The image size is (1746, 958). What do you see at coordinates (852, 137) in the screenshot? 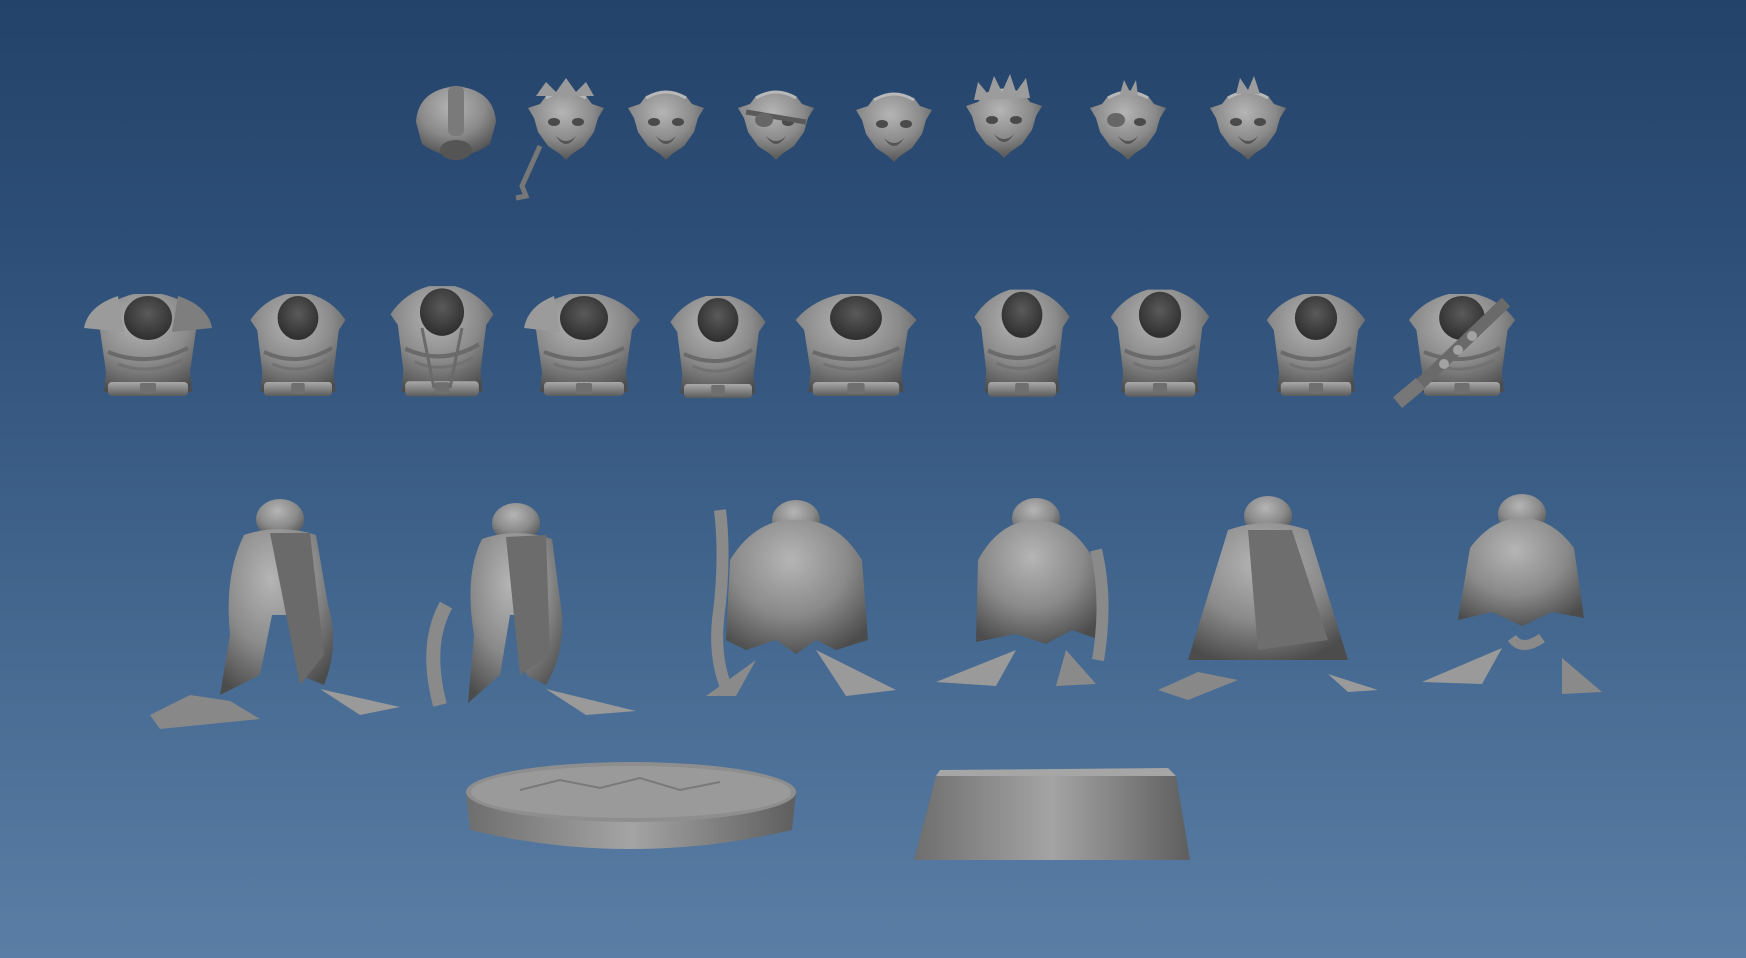
I see `heads-row` at bounding box center [852, 137].